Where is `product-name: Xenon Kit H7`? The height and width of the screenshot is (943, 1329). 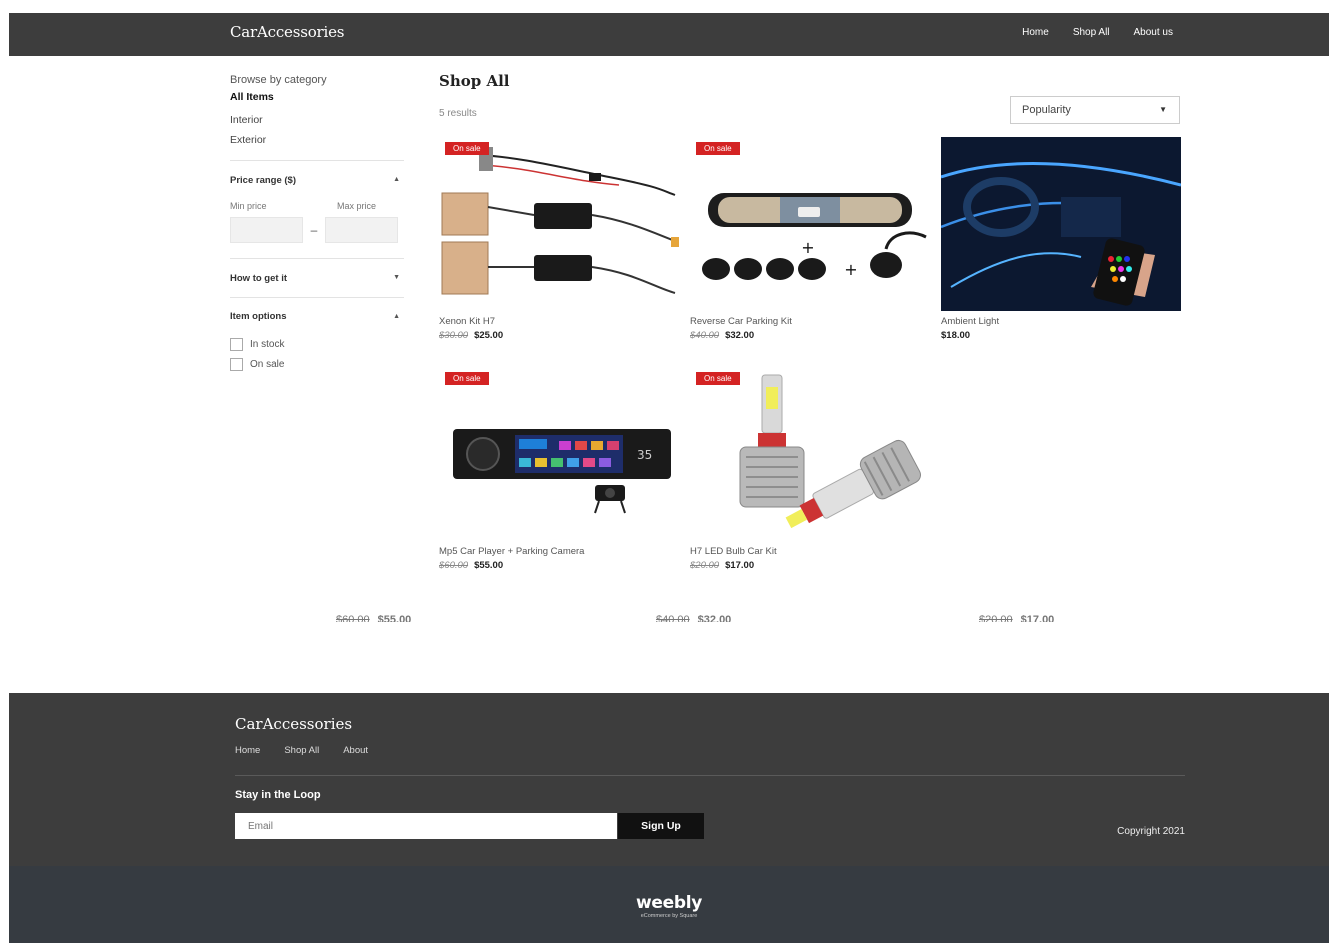 product-name: Xenon Kit H7 is located at coordinates (559, 321).